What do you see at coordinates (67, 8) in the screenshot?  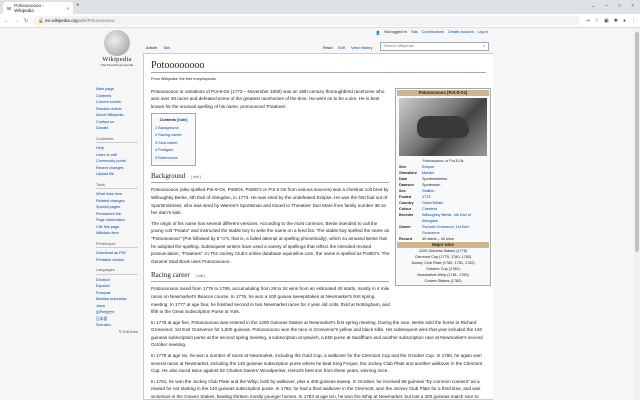 I see `close-tab-icon: ×` at bounding box center [67, 8].